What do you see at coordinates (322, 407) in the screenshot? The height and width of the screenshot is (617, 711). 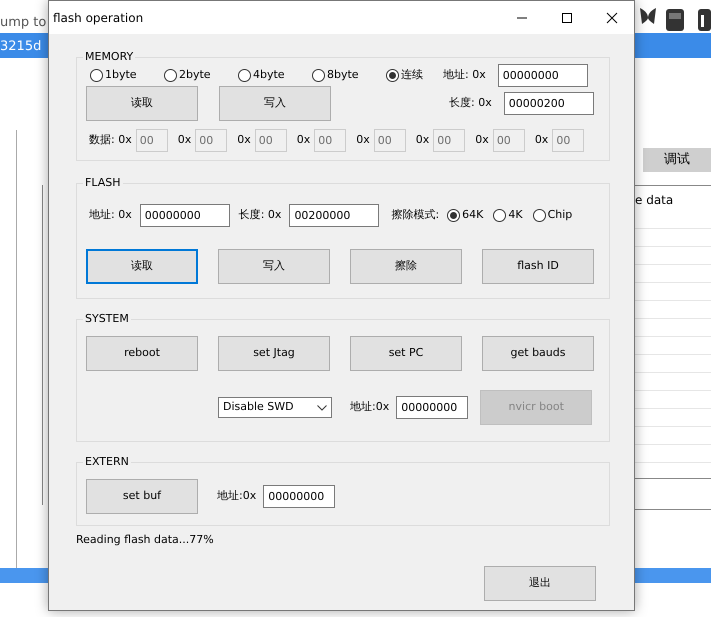 I see `chevron-icon` at bounding box center [322, 407].